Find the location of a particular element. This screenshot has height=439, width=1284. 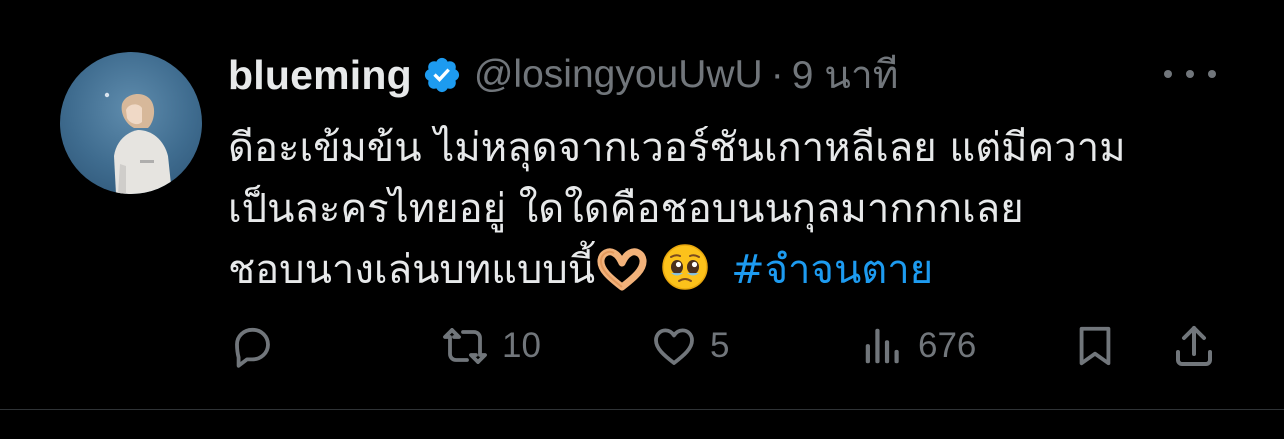

tweet-header: blueming @losingyouUwU · 9 นาที is located at coordinates (563, 75).